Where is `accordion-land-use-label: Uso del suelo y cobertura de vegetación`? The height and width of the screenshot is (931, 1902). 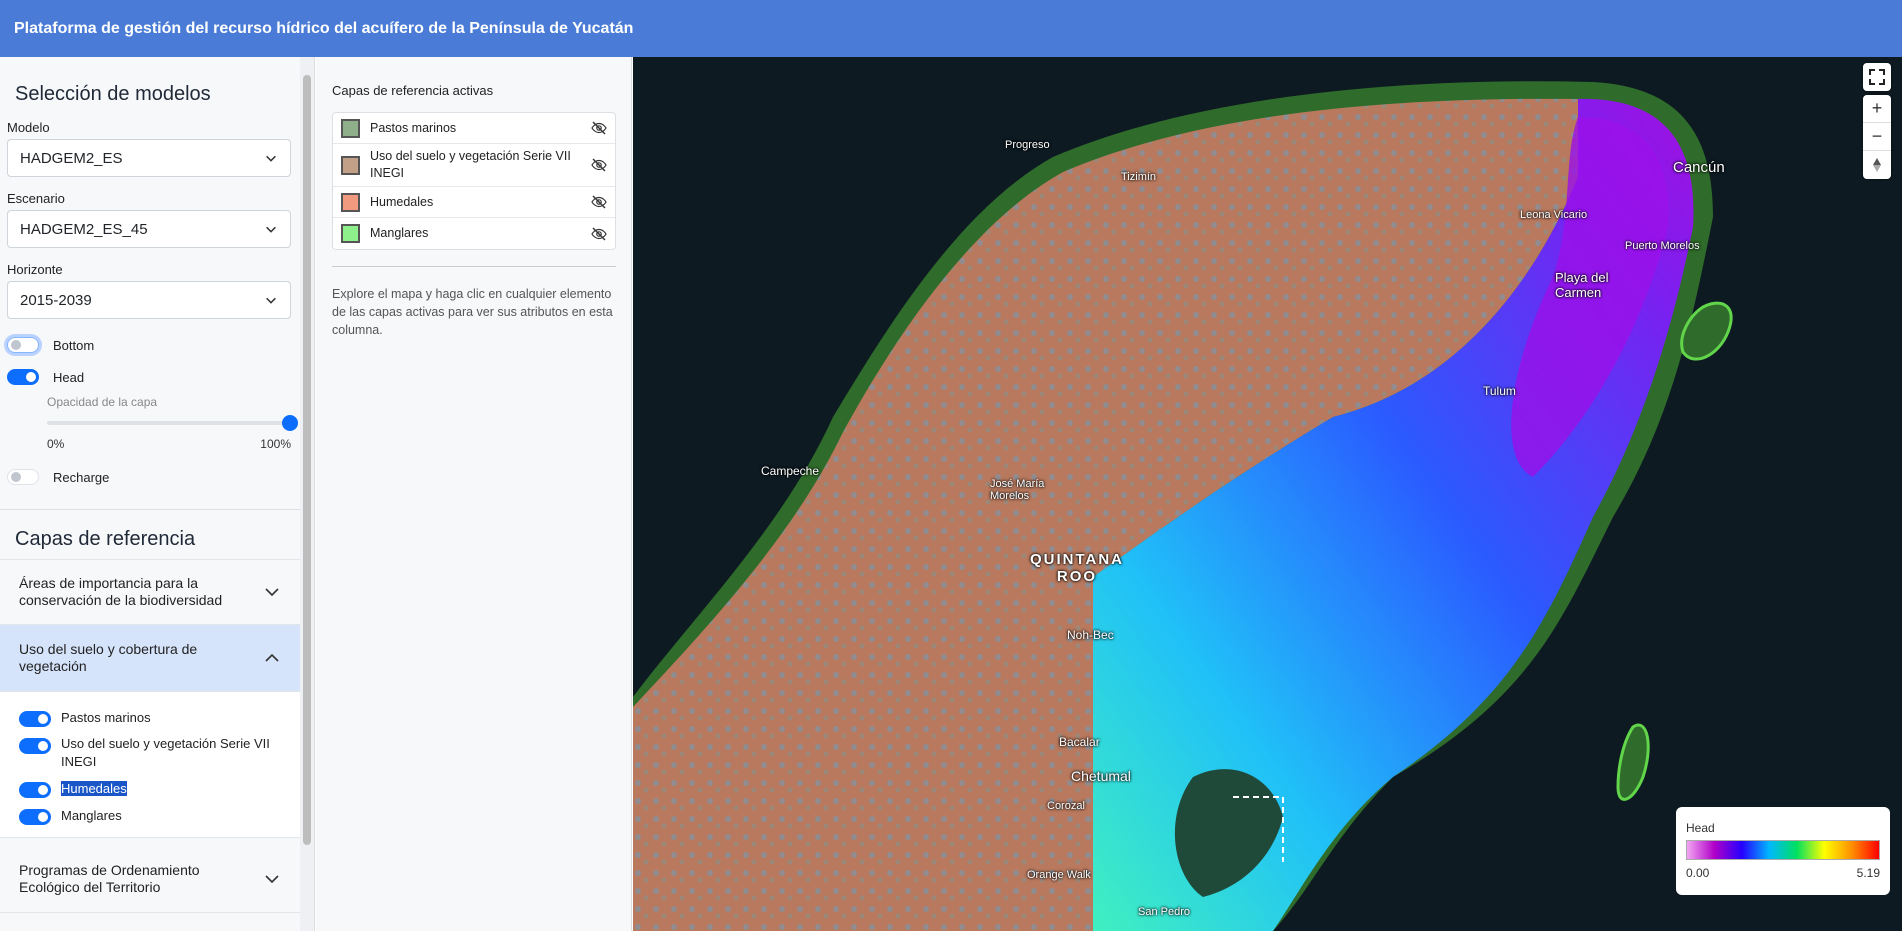 accordion-land-use-label: Uso del suelo y cobertura de vegetación is located at coordinates (108, 657).